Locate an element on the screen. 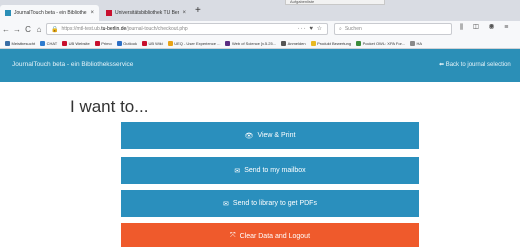 This screenshot has height=247, width=520. bookmark-item: Primo is located at coordinates (103, 43).